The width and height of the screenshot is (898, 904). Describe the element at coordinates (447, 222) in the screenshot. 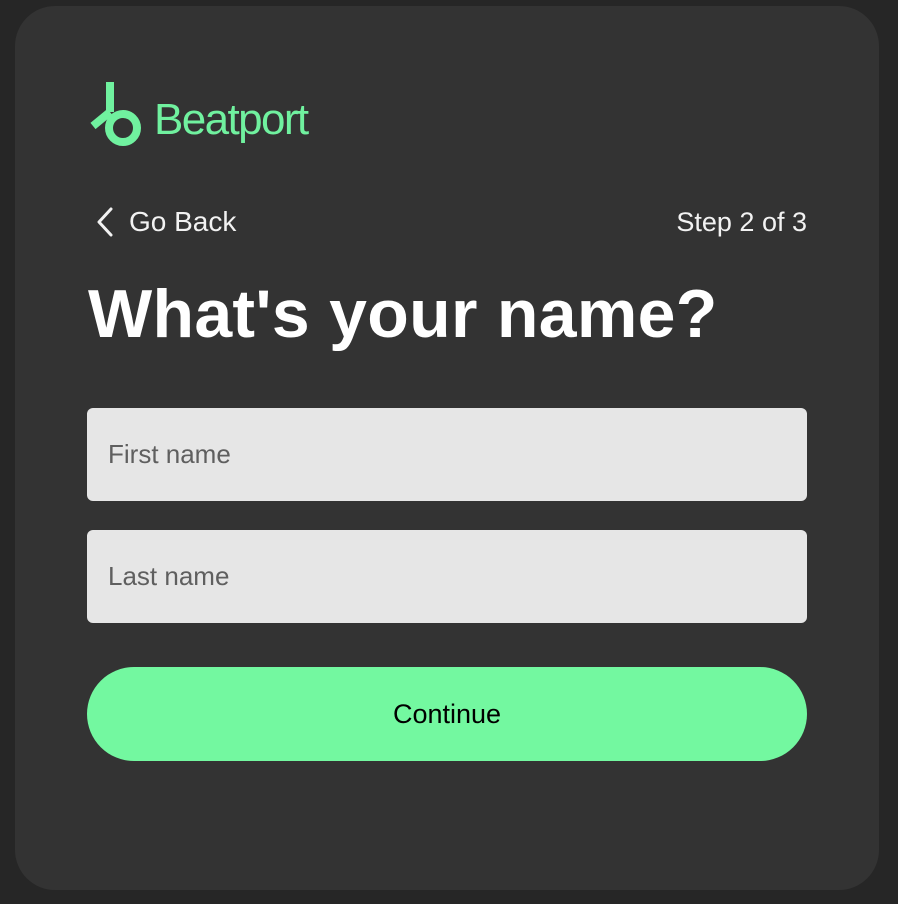

I see `nav-row: Go Back Step 2 of 3` at that location.